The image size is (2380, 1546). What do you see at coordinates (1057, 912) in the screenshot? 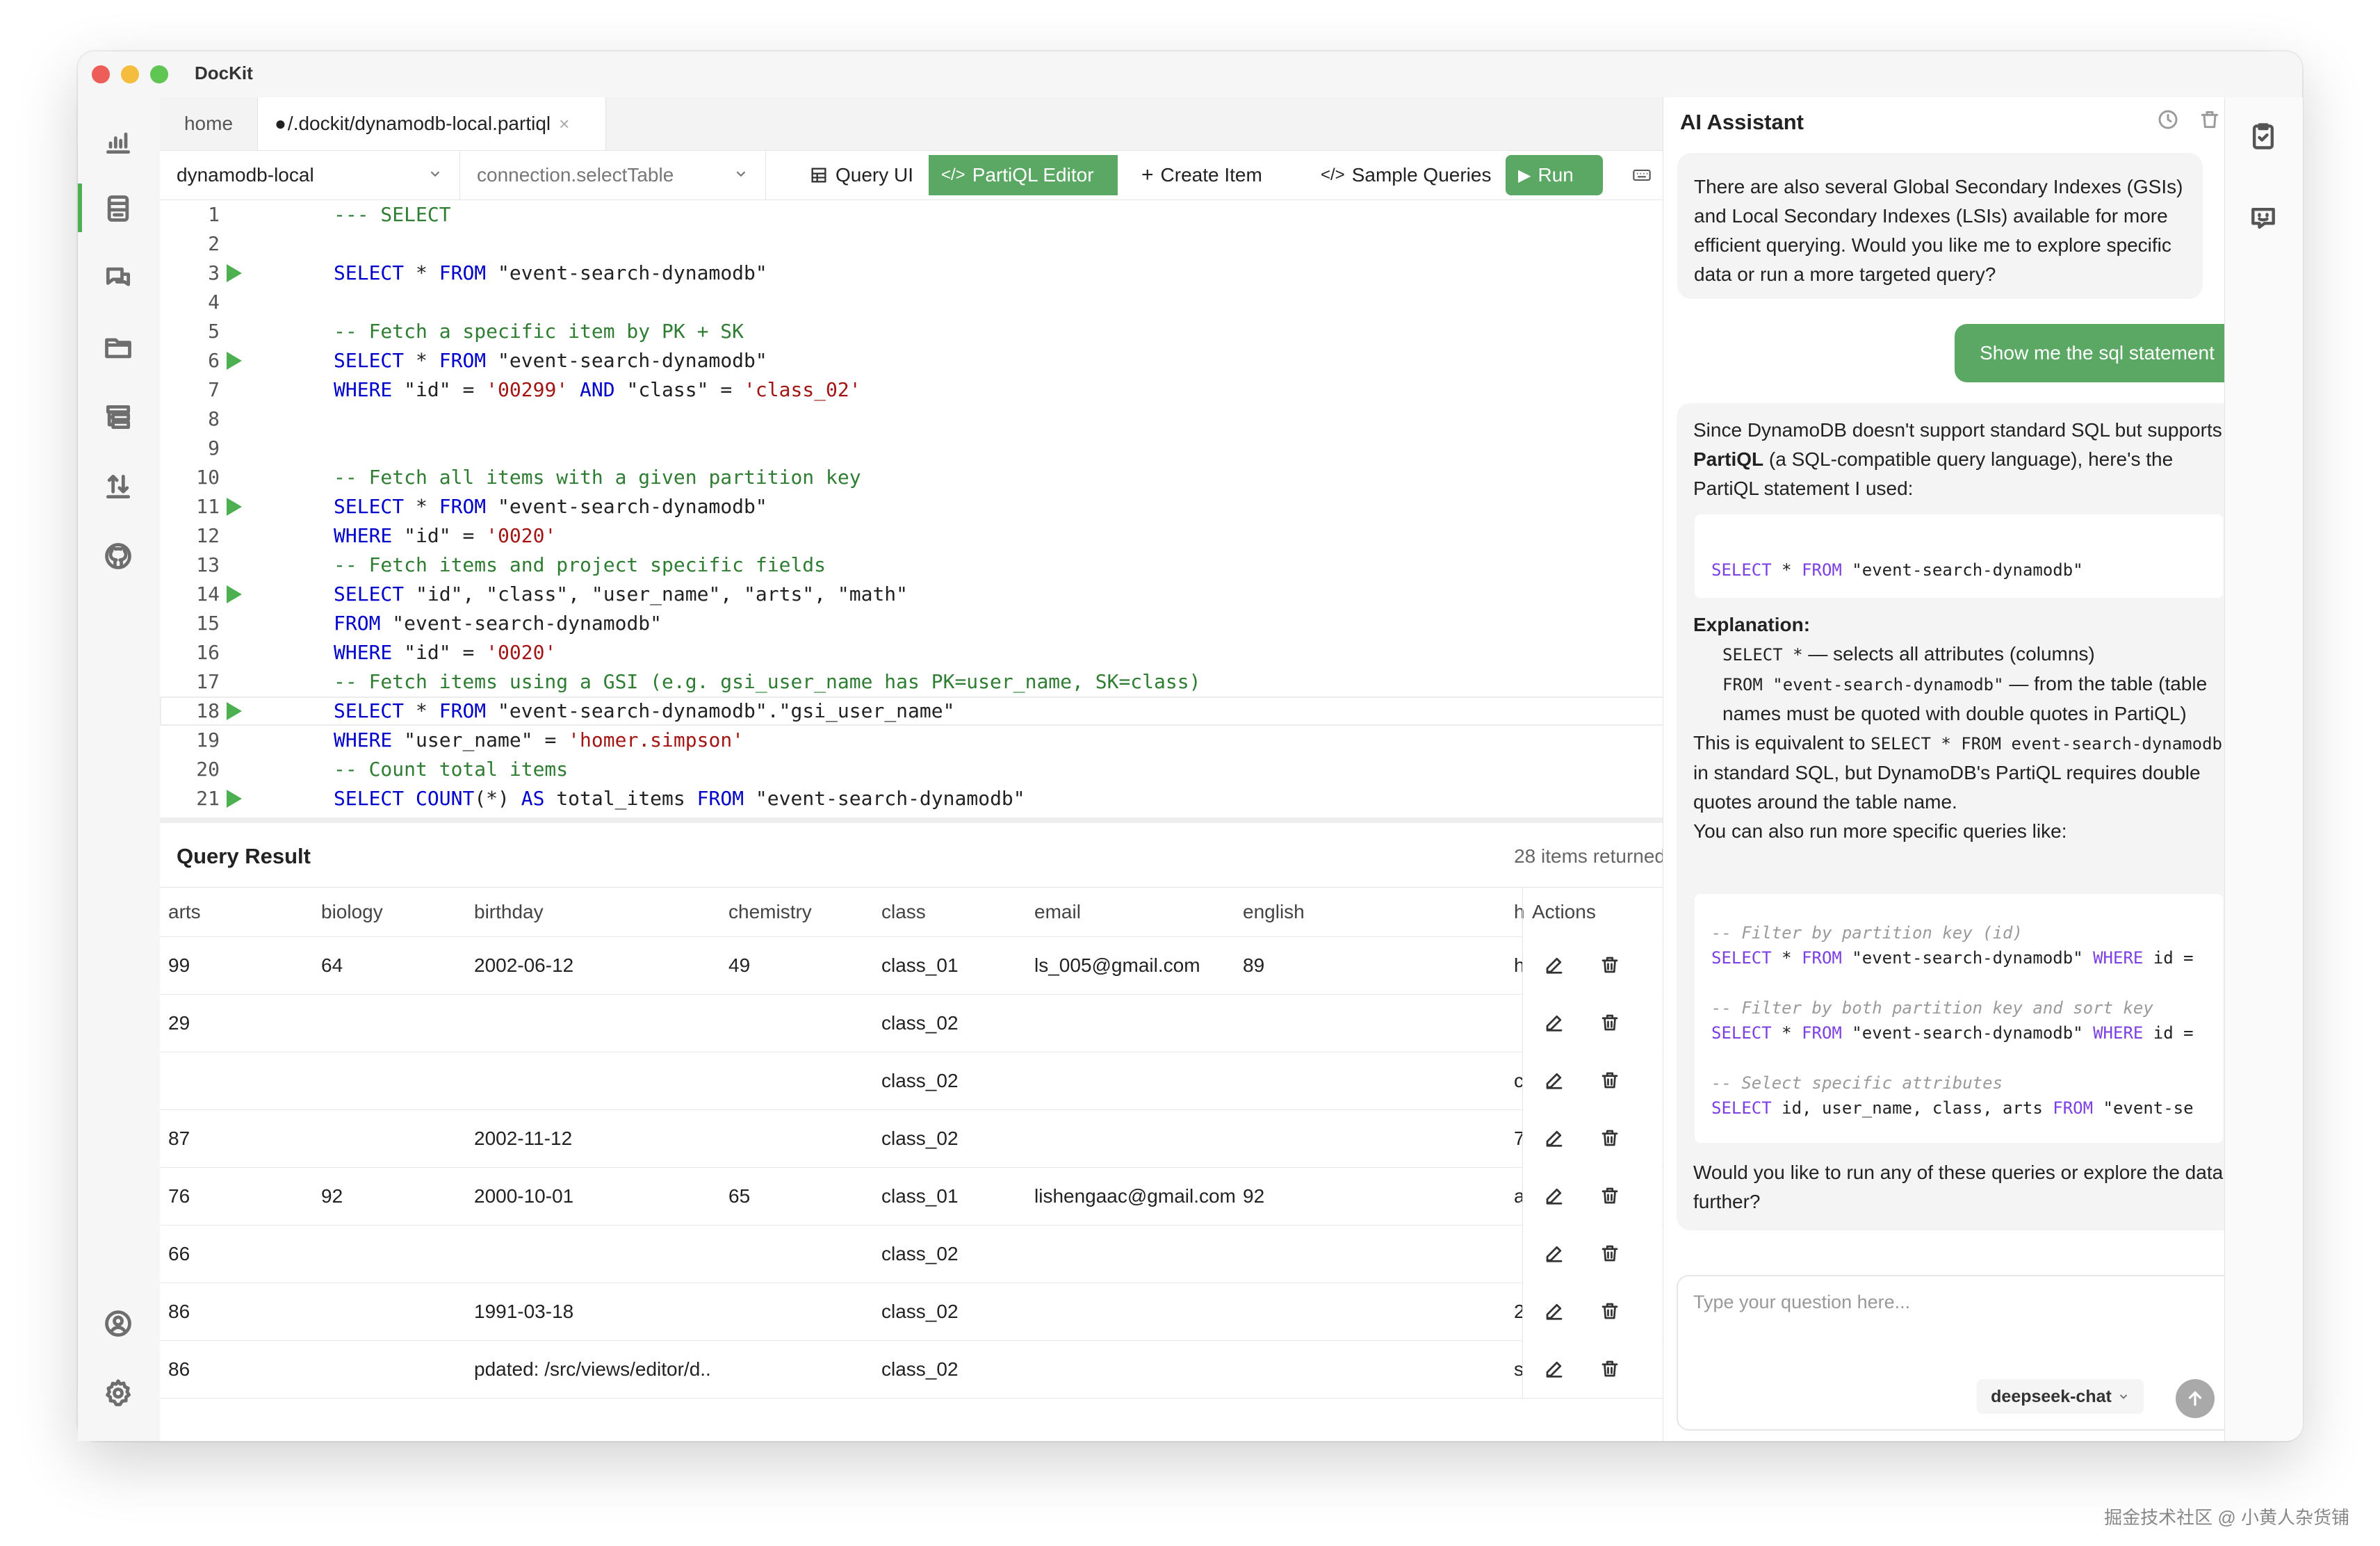
I see `column-header: email` at bounding box center [1057, 912].